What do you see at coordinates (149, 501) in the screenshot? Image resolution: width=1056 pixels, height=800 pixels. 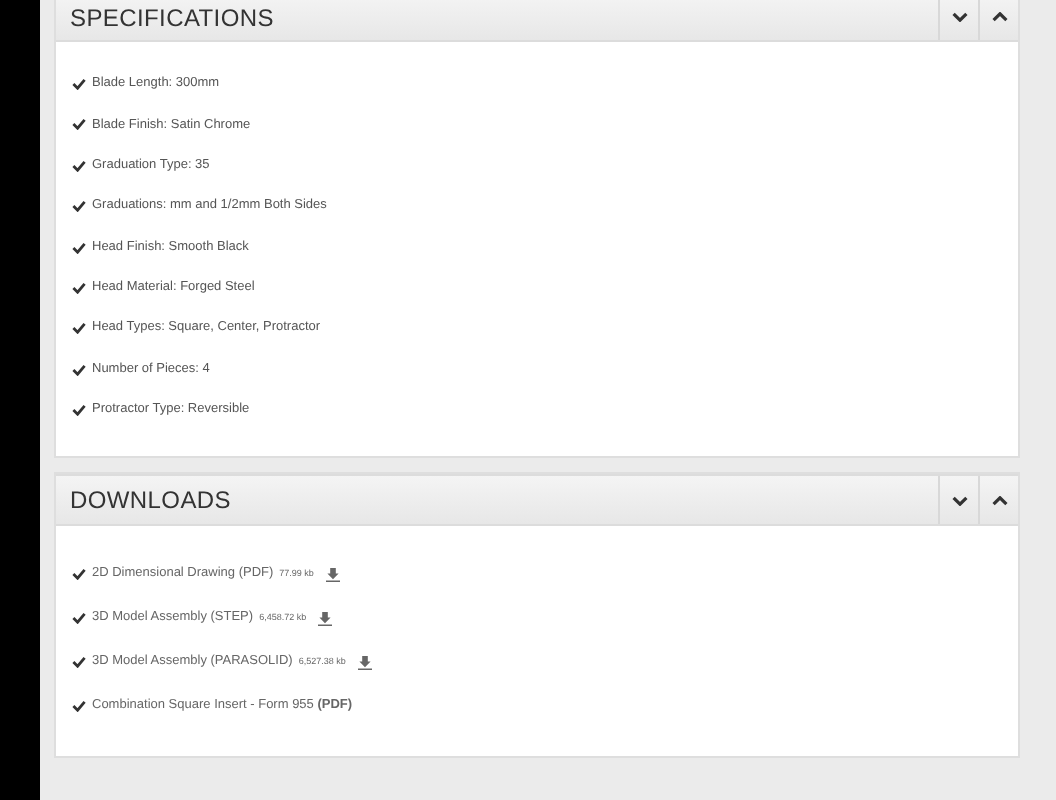 I see `panel-title: DOWNLOADS` at bounding box center [149, 501].